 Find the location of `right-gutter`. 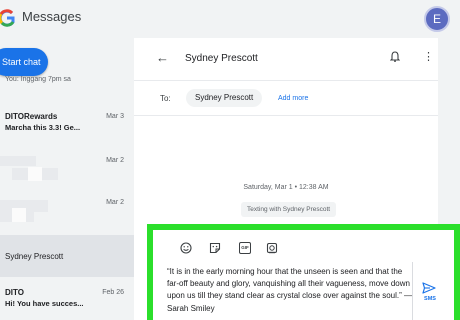

right-gutter is located at coordinates (450, 132).